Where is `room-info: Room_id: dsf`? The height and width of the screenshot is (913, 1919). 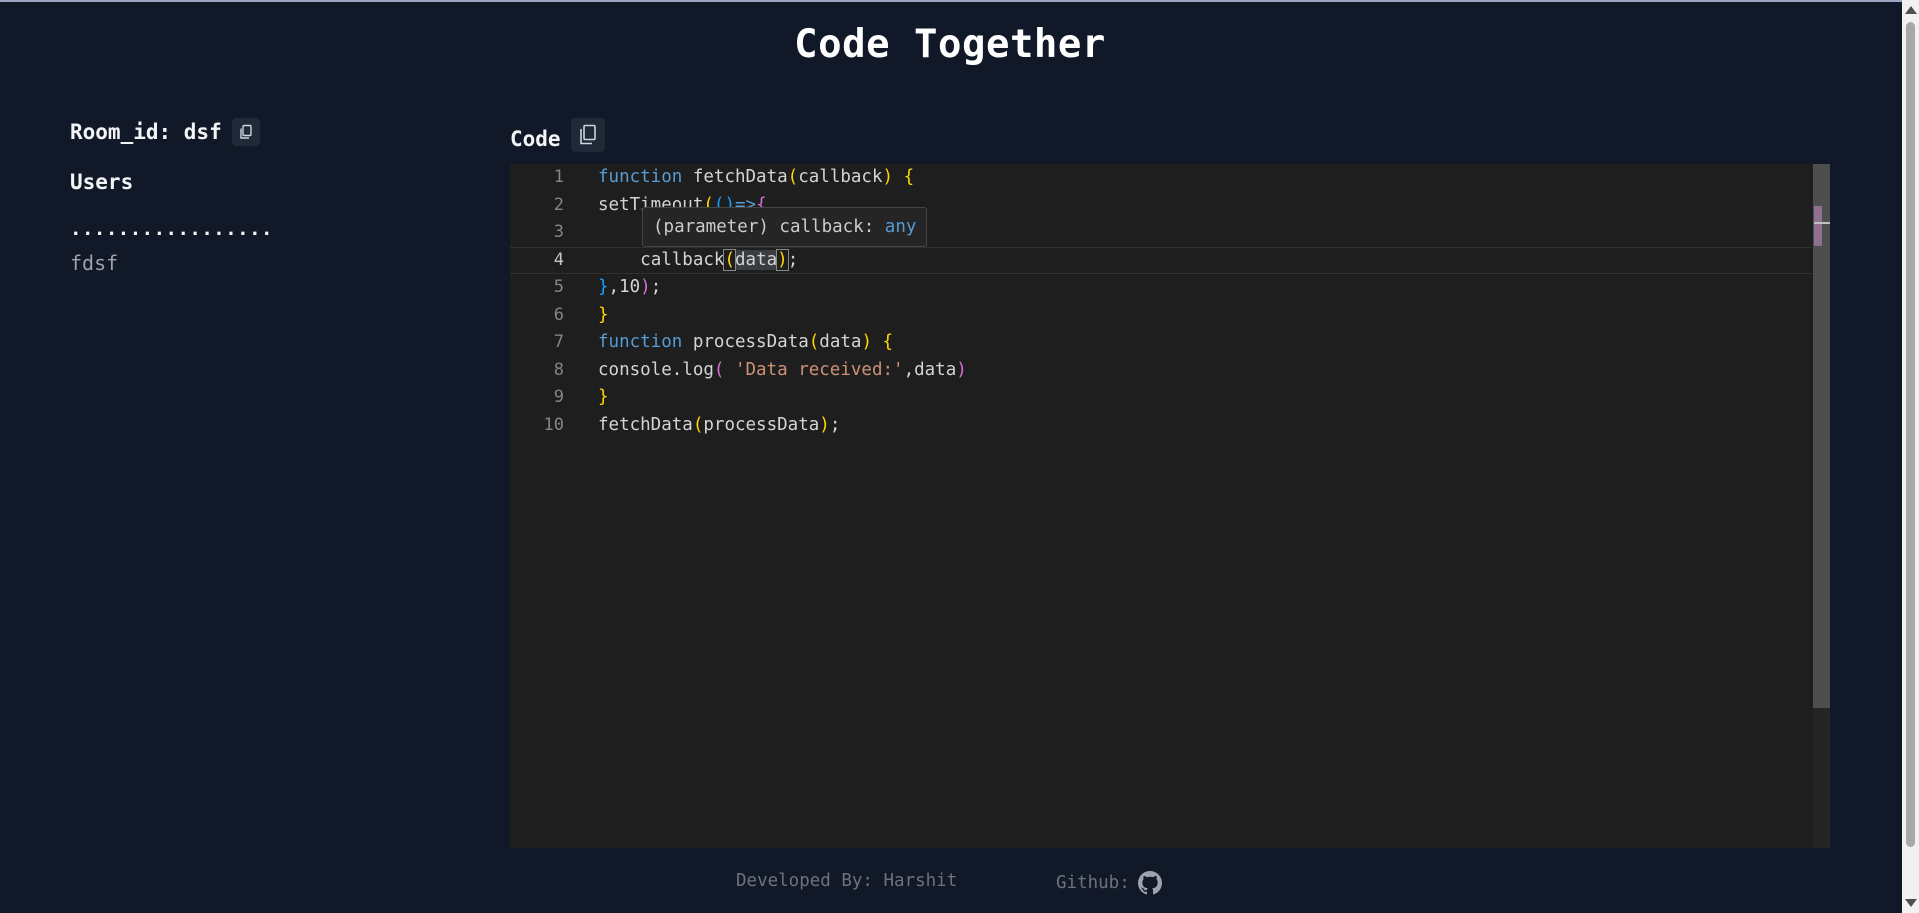 room-info: Room_id: dsf is located at coordinates (165, 132).